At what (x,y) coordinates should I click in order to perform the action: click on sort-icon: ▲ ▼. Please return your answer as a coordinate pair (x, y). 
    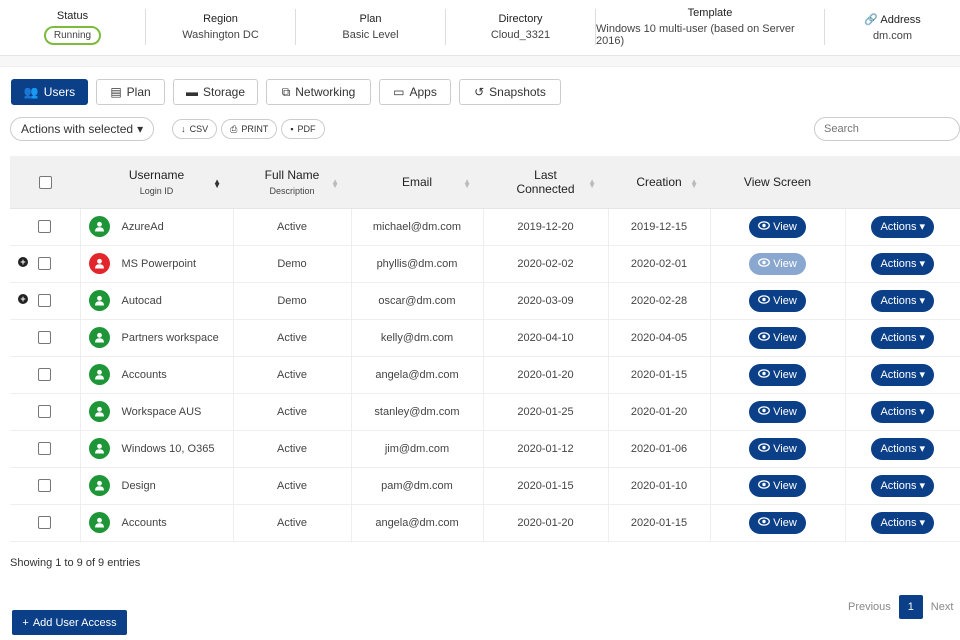
    Looking at the image, I should click on (467, 183).